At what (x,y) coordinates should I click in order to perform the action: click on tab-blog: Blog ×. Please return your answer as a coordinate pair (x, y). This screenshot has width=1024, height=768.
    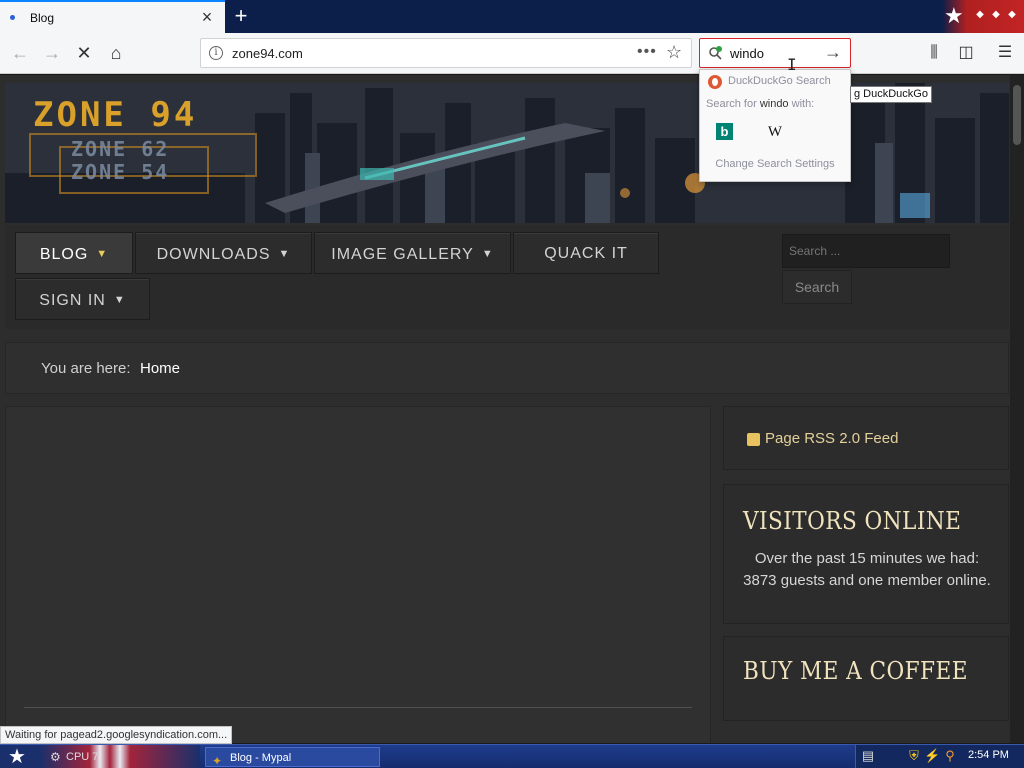
    Looking at the image, I should click on (112, 16).